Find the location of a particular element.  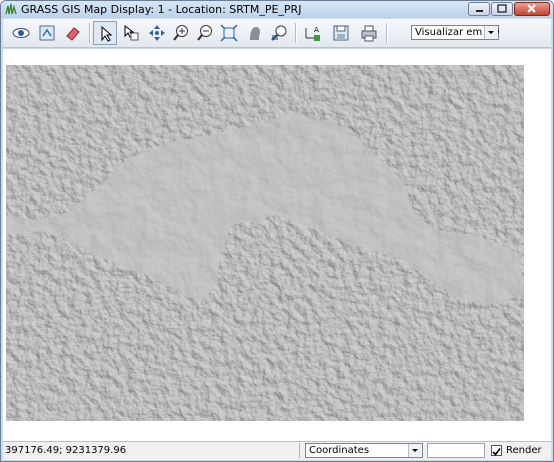

maximize-icon is located at coordinates (502, 8).